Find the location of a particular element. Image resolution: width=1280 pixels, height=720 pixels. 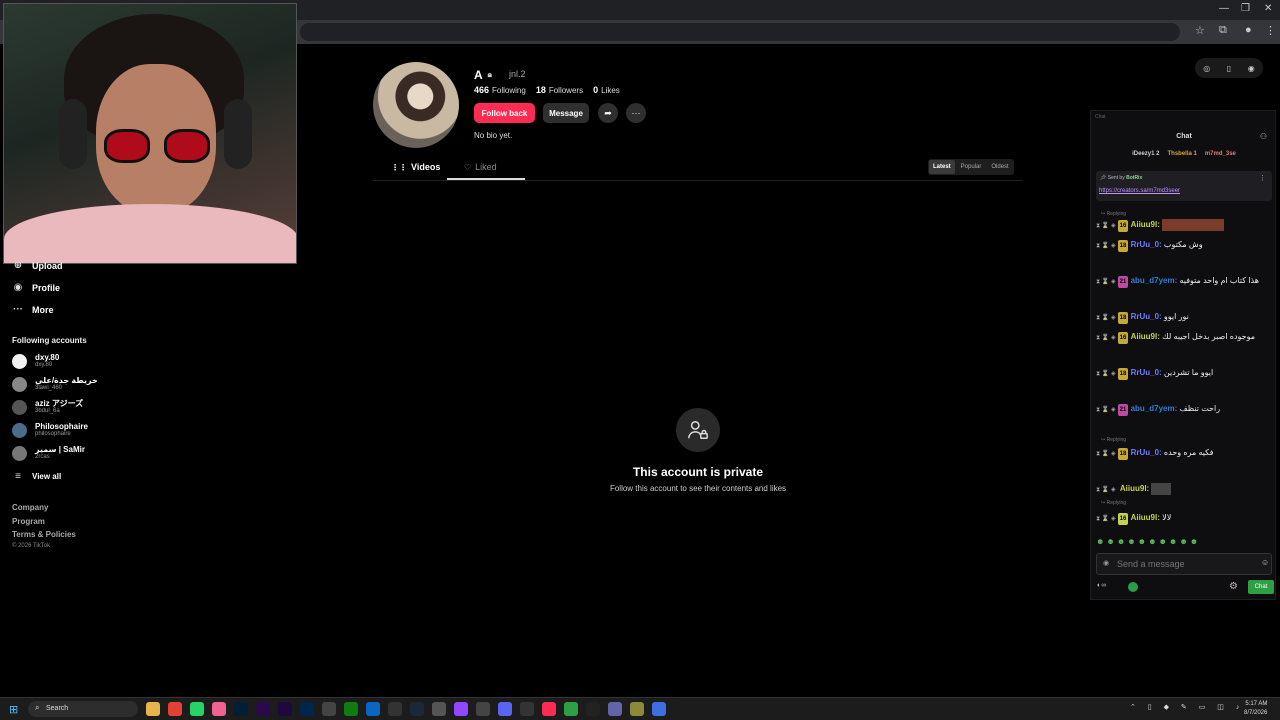

device-icon: ▯ is located at coordinates (1229, 68).